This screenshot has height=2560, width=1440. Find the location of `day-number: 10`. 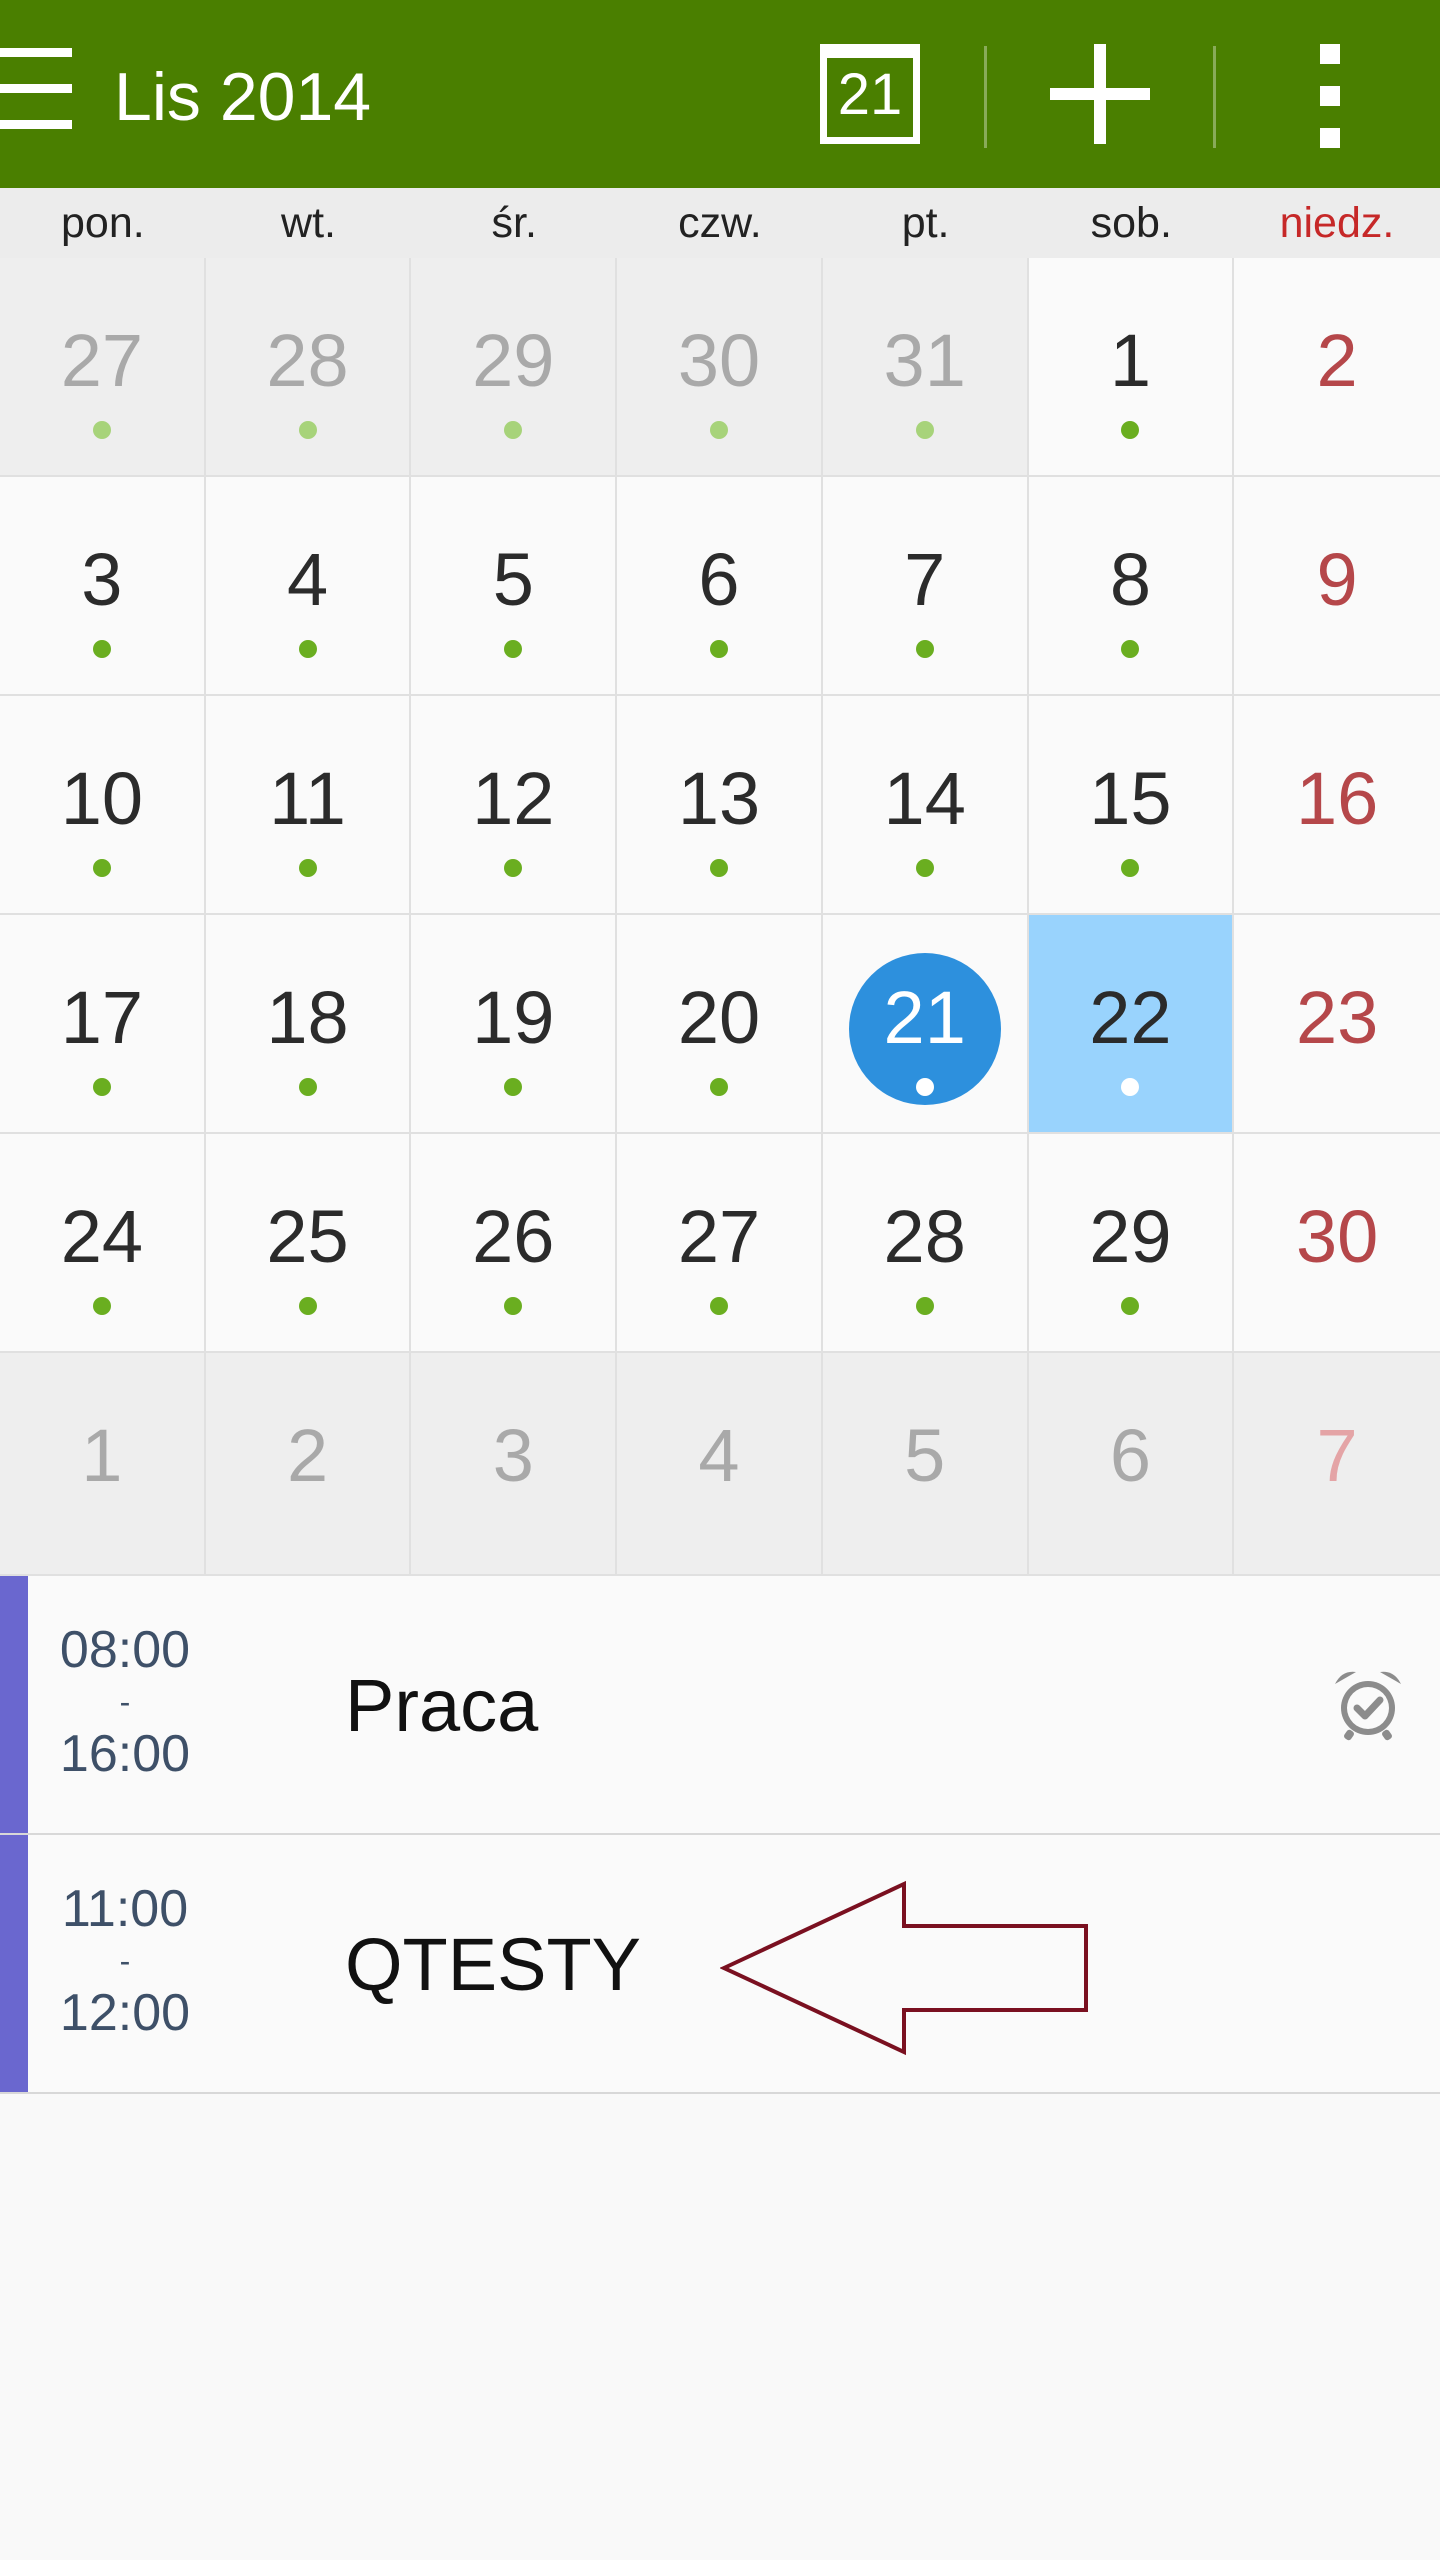

day-number: 10 is located at coordinates (101, 798).